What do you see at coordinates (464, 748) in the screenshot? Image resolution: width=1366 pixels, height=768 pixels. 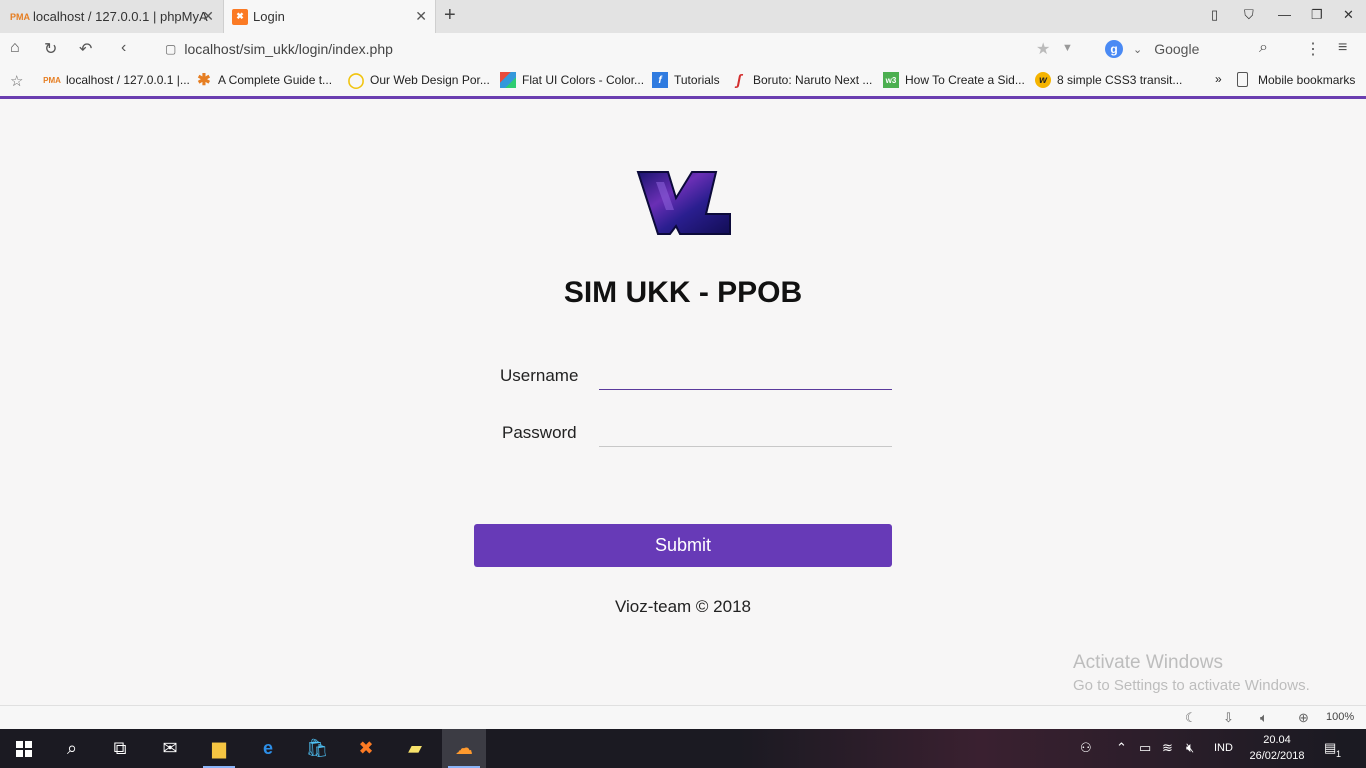 I see `uc-browser-icon: ☁` at bounding box center [464, 748].